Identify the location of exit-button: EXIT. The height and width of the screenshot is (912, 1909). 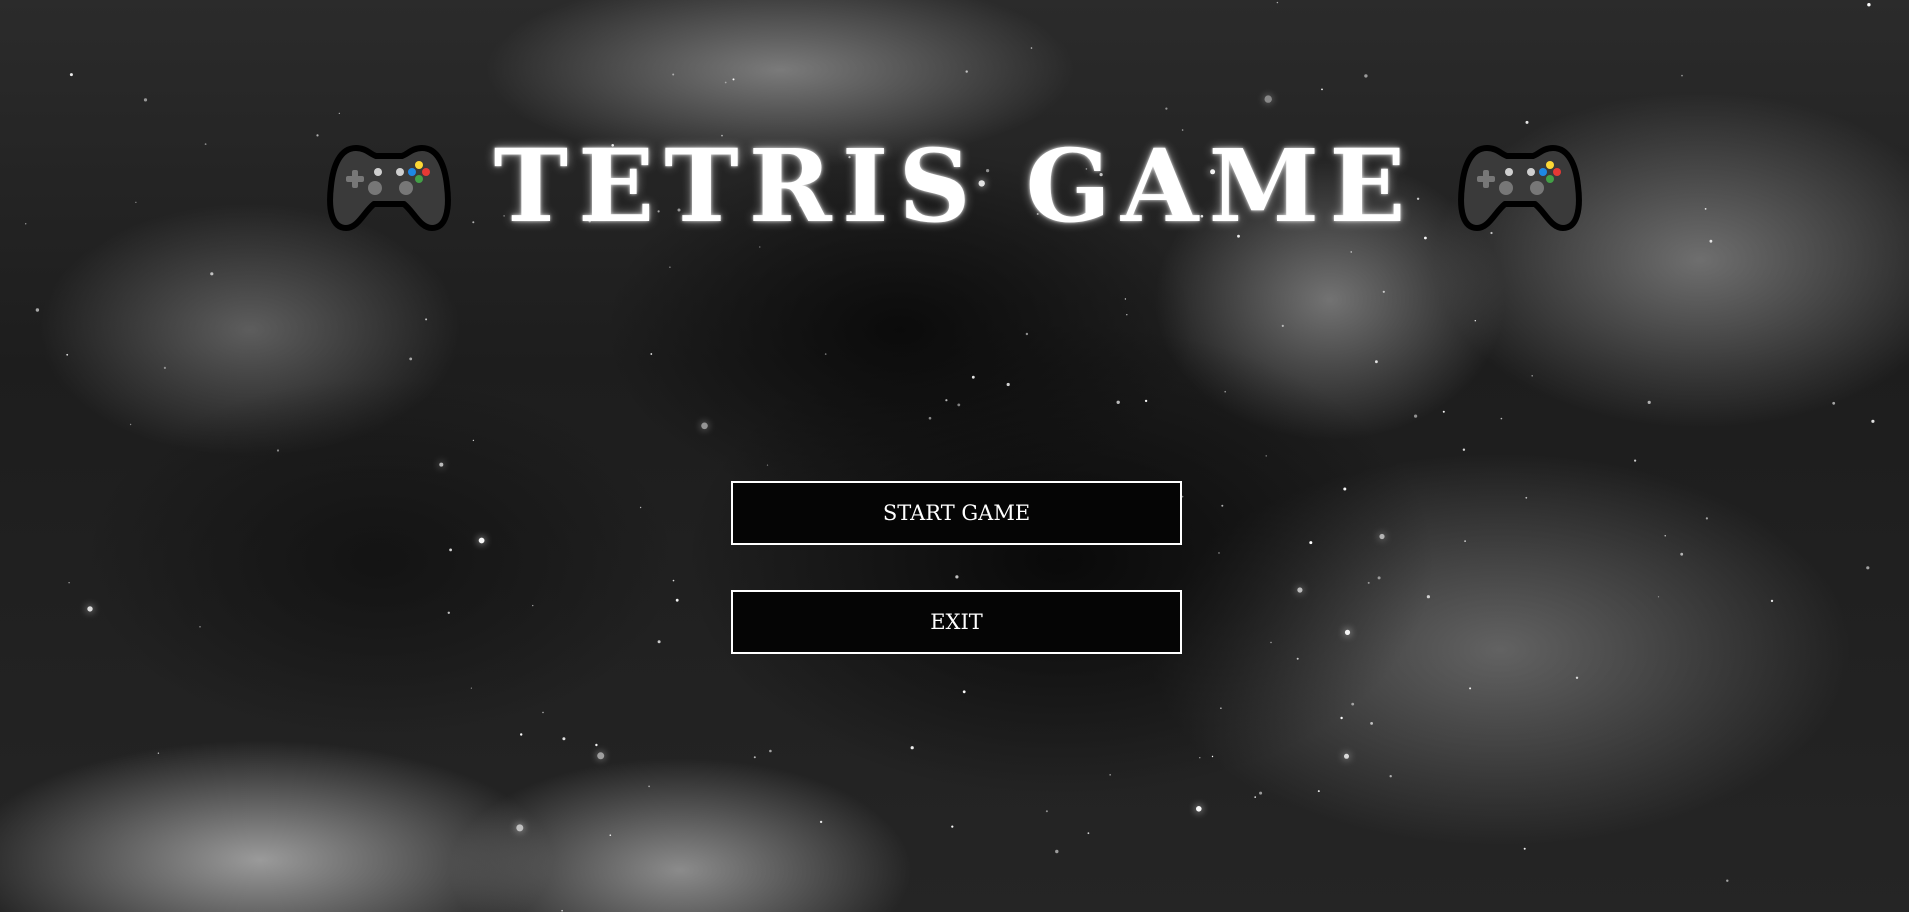
(956, 622).